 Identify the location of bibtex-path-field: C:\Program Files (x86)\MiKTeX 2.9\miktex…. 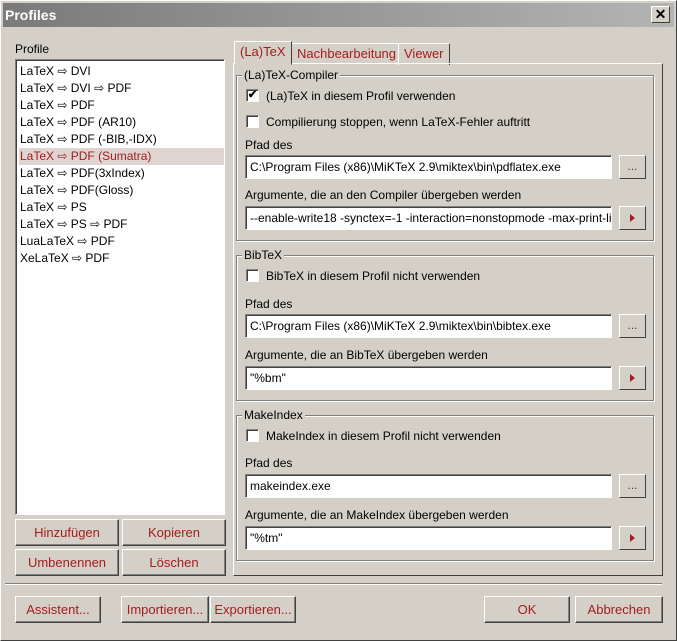
(428, 326).